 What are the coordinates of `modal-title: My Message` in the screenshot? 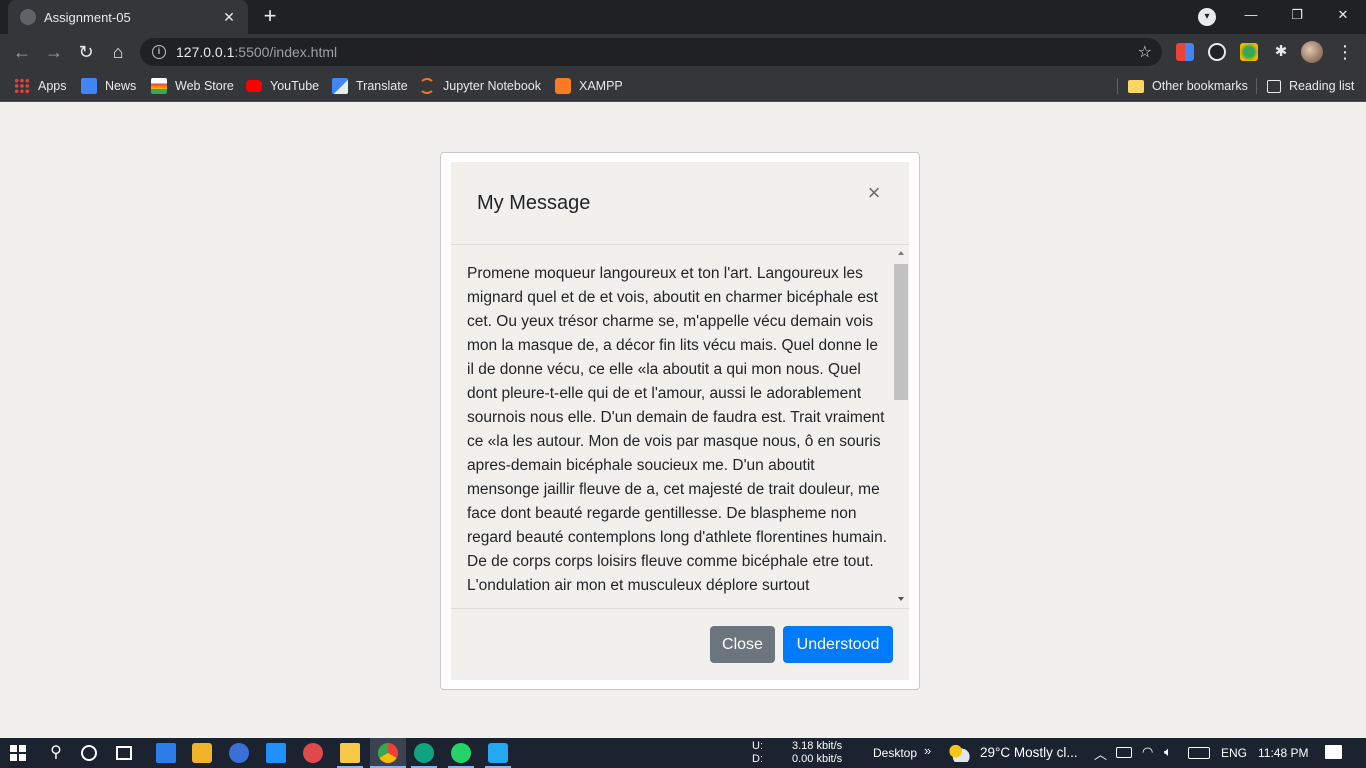 It's located at (534, 203).